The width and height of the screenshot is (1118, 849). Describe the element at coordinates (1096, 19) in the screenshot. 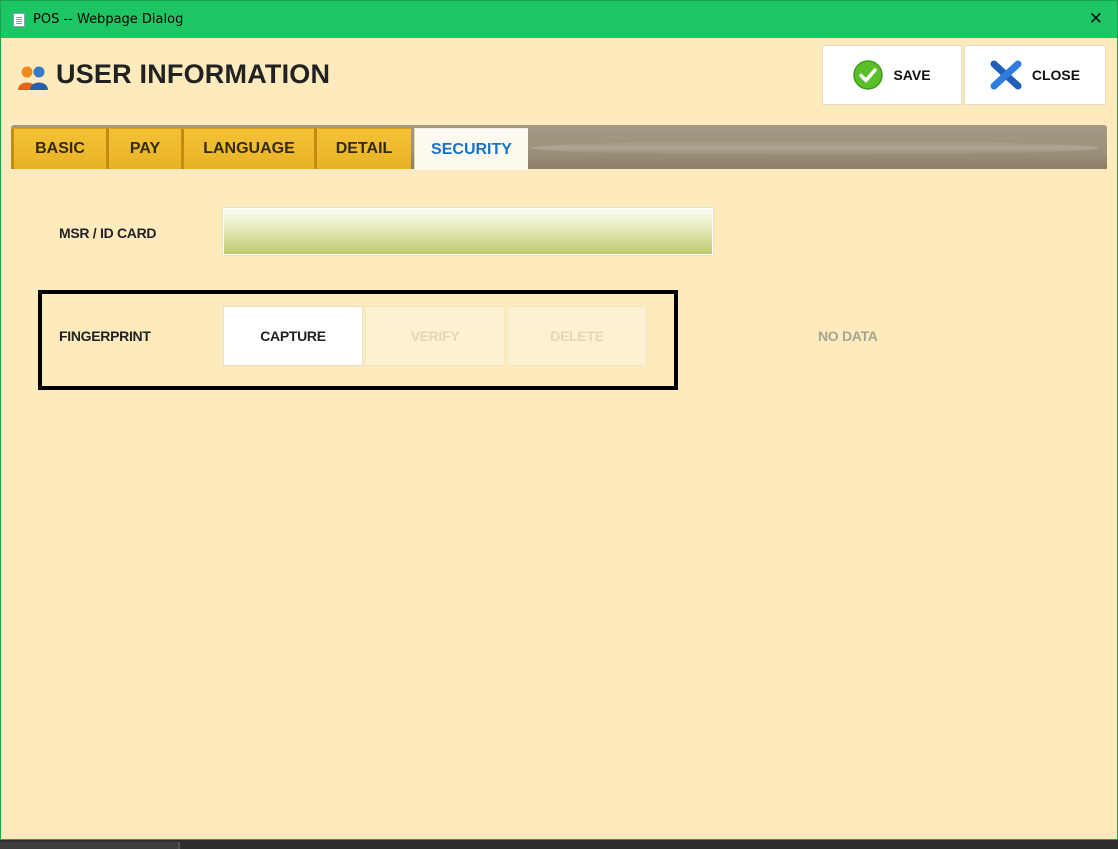

I see `window-close-icon: ✕` at that location.